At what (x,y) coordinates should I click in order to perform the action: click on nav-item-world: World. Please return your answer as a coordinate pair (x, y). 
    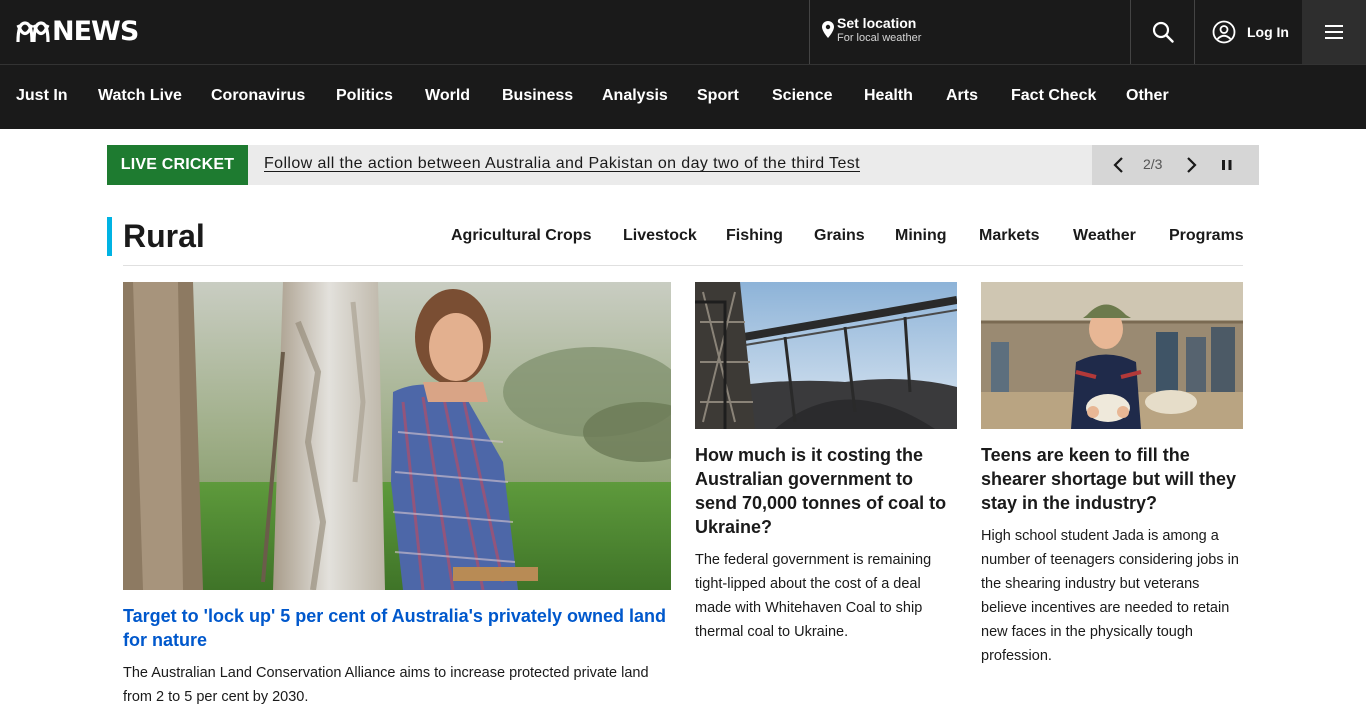
    Looking at the image, I should click on (447, 96).